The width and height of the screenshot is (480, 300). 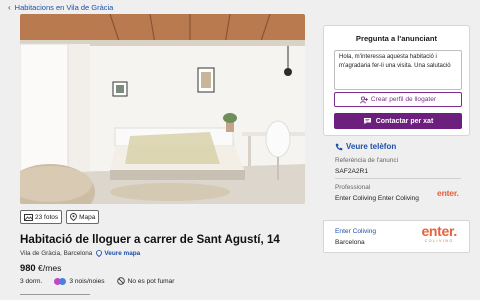 I want to click on photos-count: 23 fotos, so click(x=47, y=217).